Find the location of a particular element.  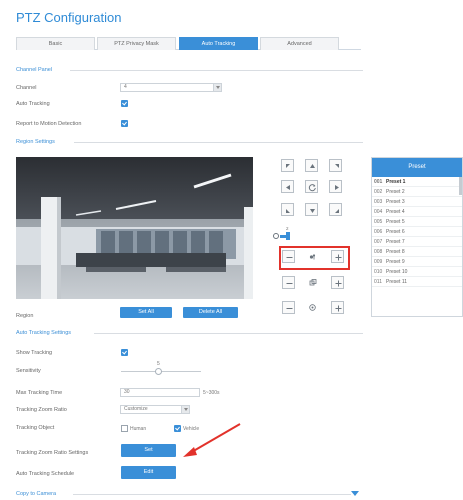

preset-row: 002 Preset 2 is located at coordinates (417, 192).